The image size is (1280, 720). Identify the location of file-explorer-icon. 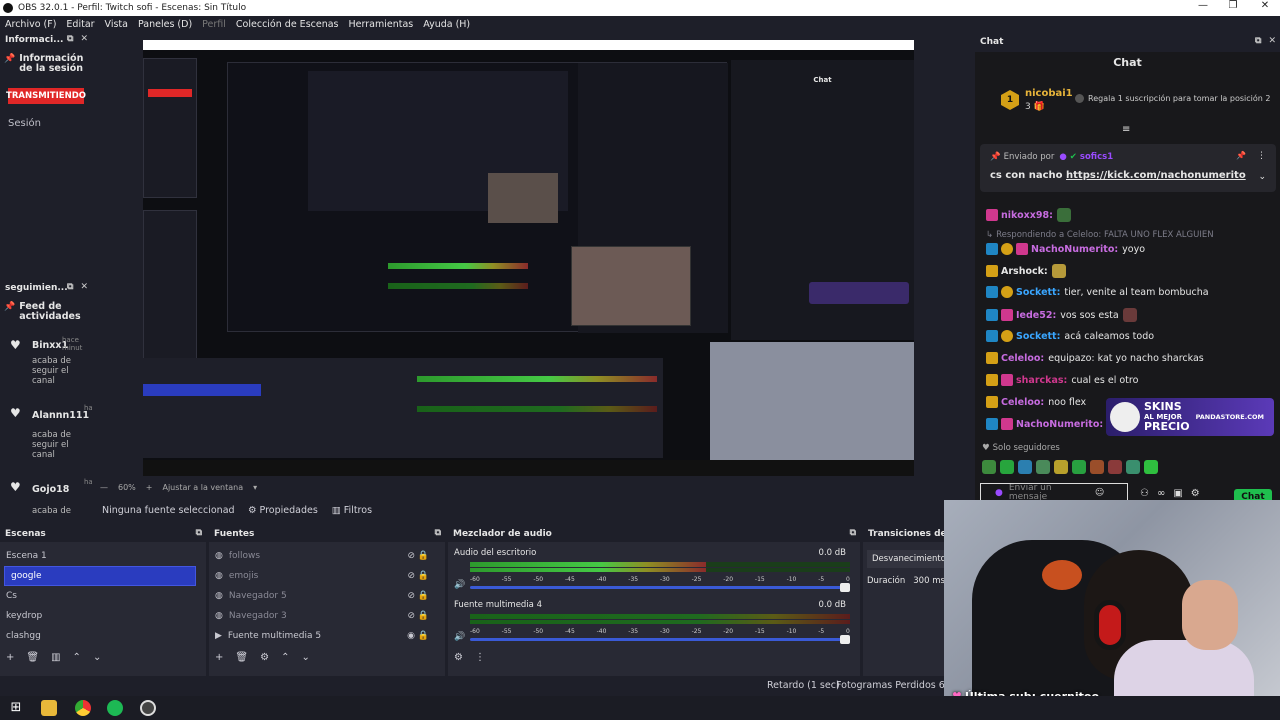
(49, 708).